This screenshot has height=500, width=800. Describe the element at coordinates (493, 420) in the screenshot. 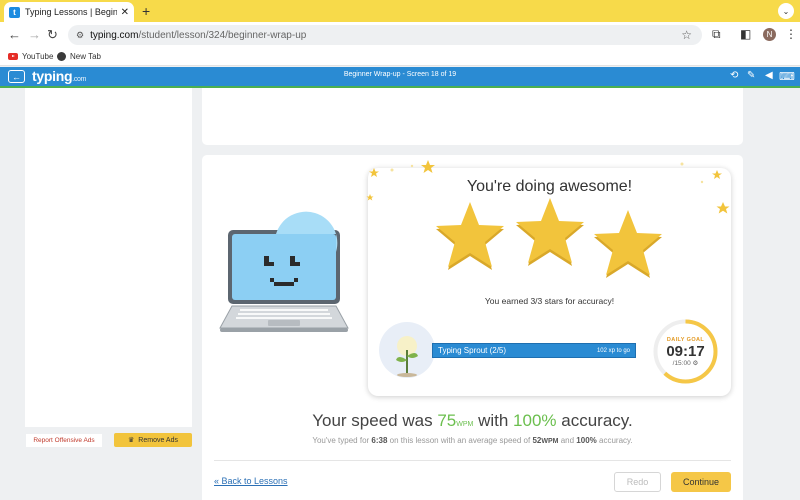

I see `speed-mid: with` at that location.